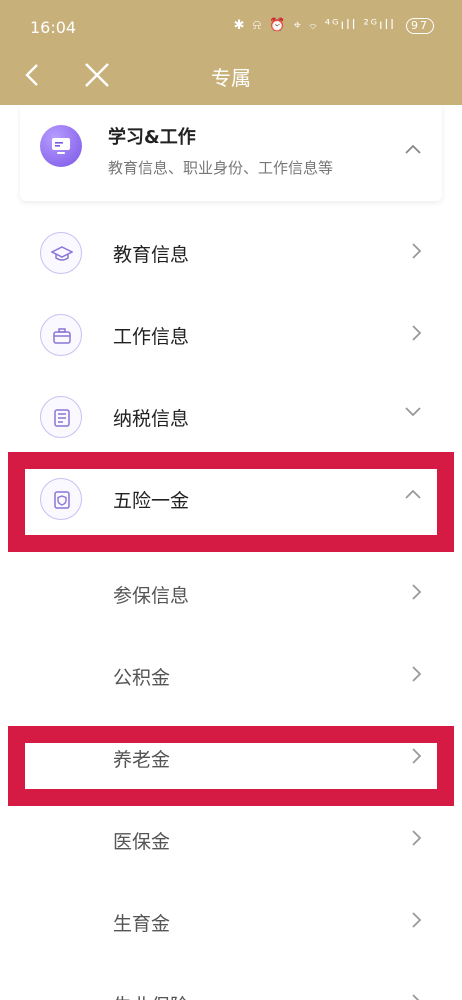  I want to click on sub-item-maternity: 生育金, so click(231, 922).